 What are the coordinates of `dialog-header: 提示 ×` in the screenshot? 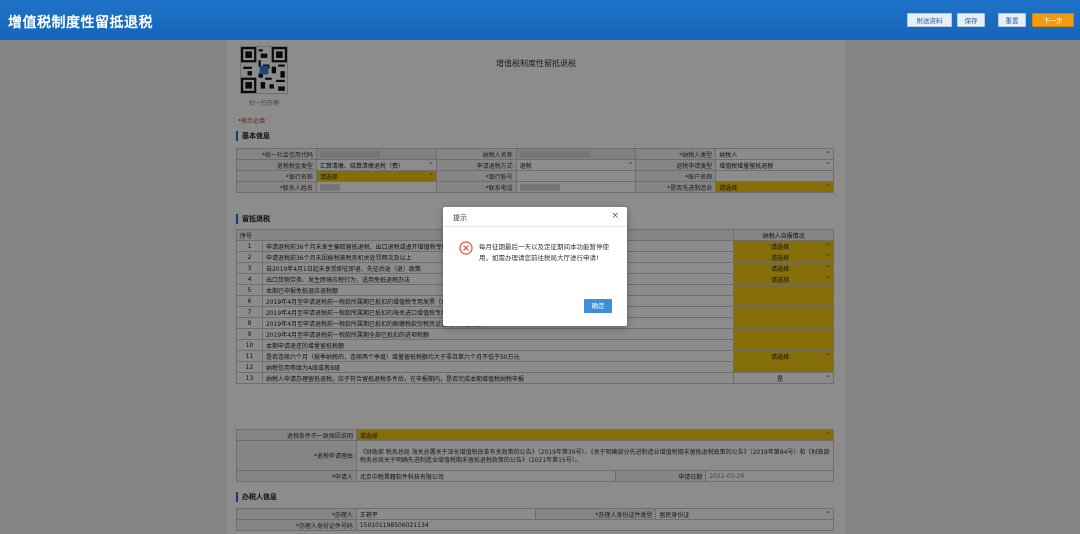 It's located at (535, 217).